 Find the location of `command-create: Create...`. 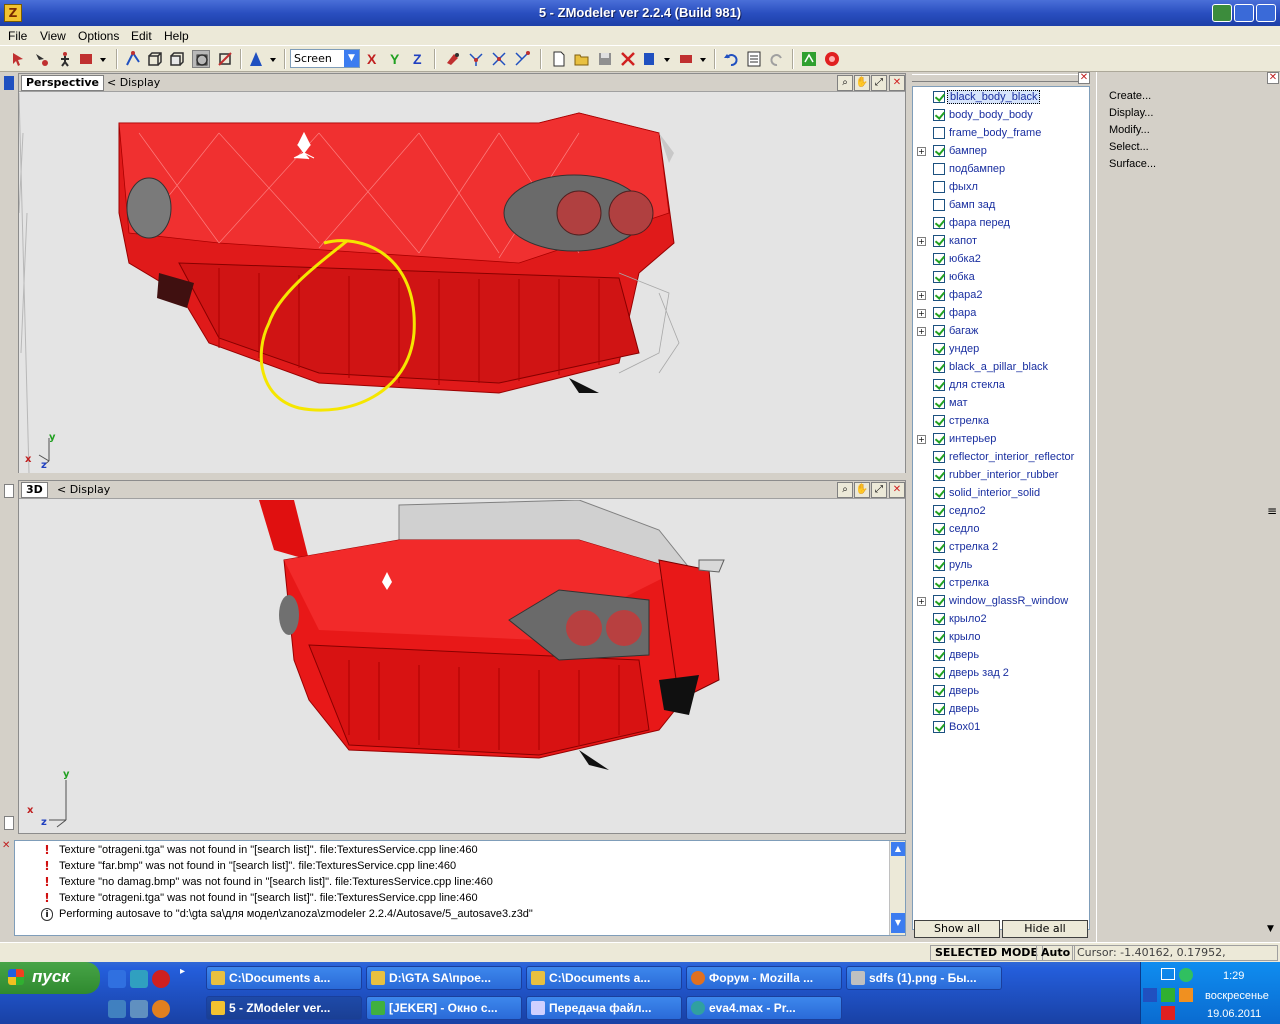

command-create: Create... is located at coordinates (1130, 96).